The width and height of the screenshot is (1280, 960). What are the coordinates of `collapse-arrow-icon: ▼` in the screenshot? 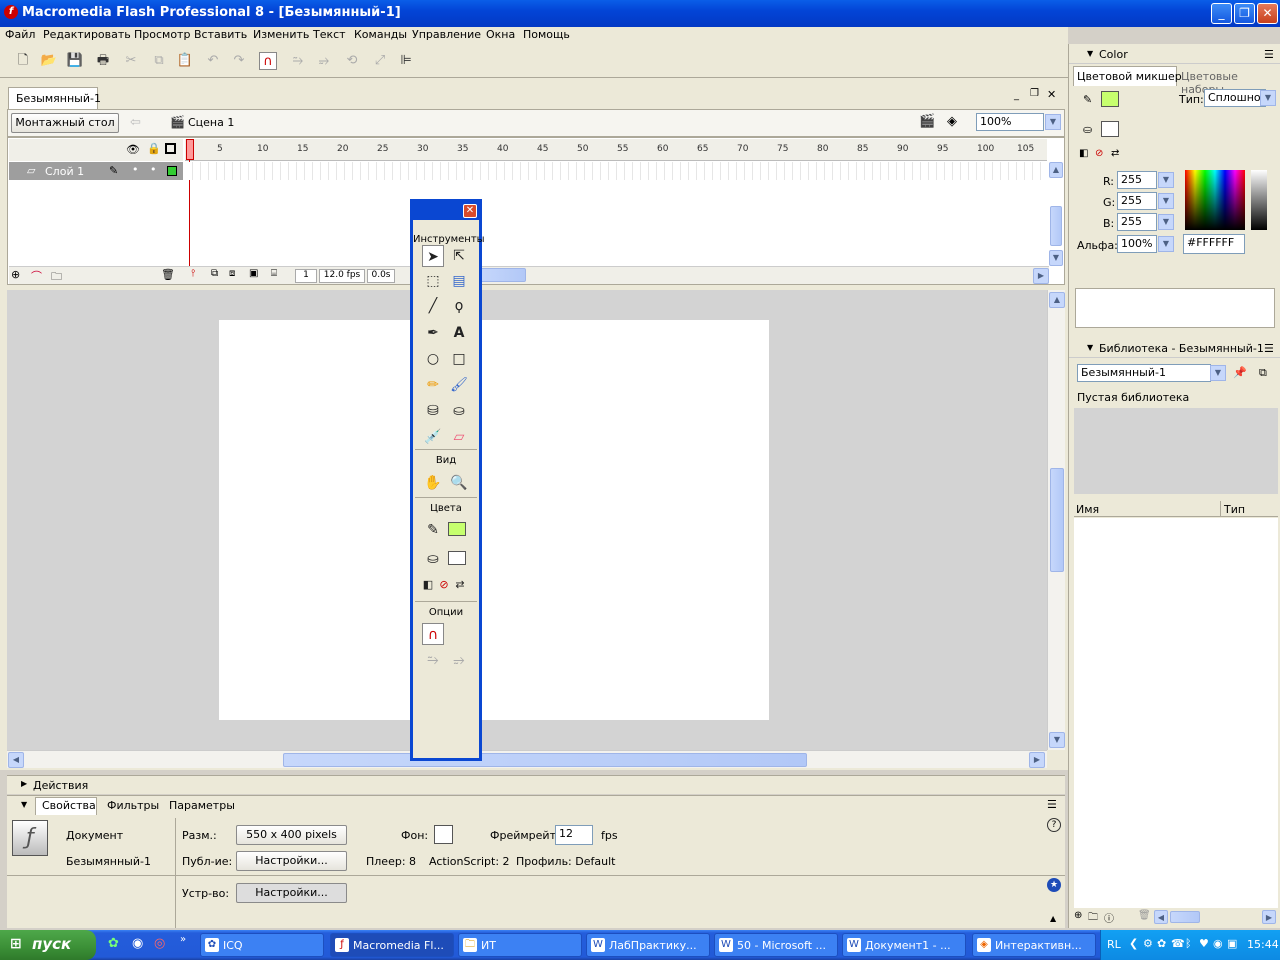 It's located at (24, 804).